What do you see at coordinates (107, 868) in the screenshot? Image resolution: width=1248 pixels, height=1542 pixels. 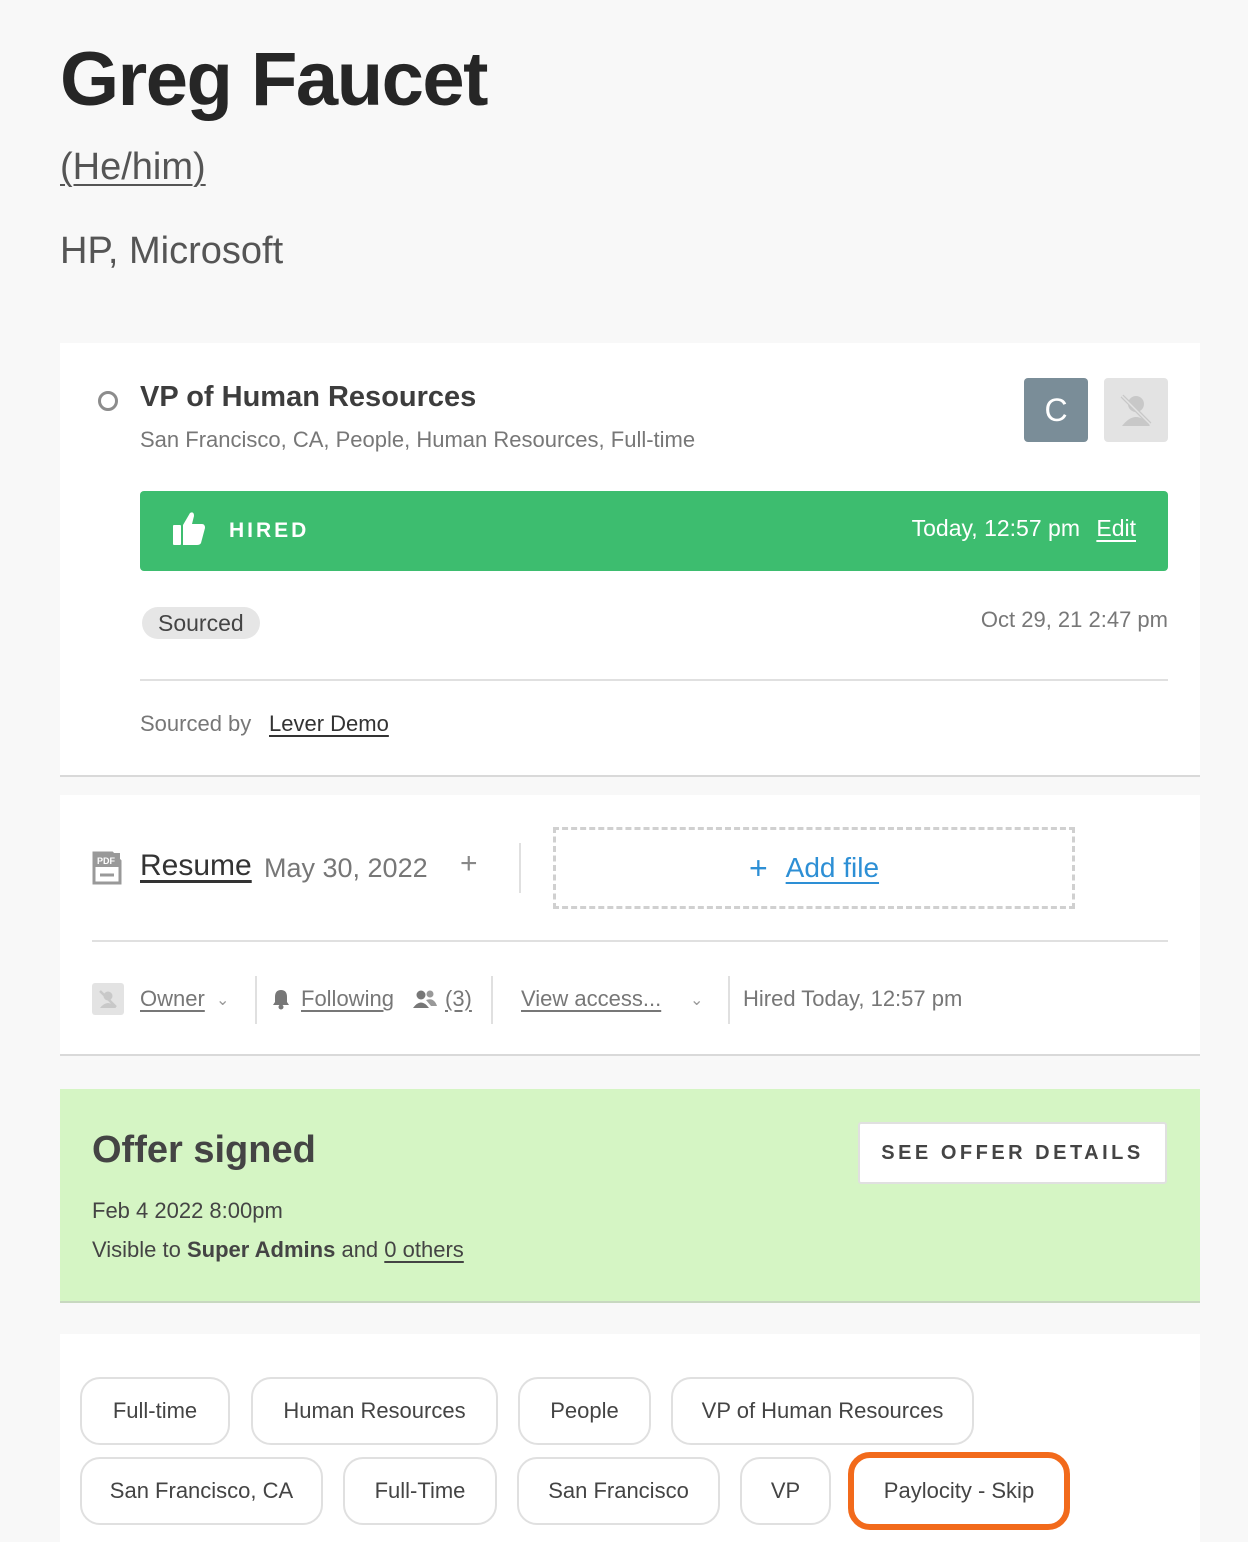 I see `pdf-icon: PDF` at bounding box center [107, 868].